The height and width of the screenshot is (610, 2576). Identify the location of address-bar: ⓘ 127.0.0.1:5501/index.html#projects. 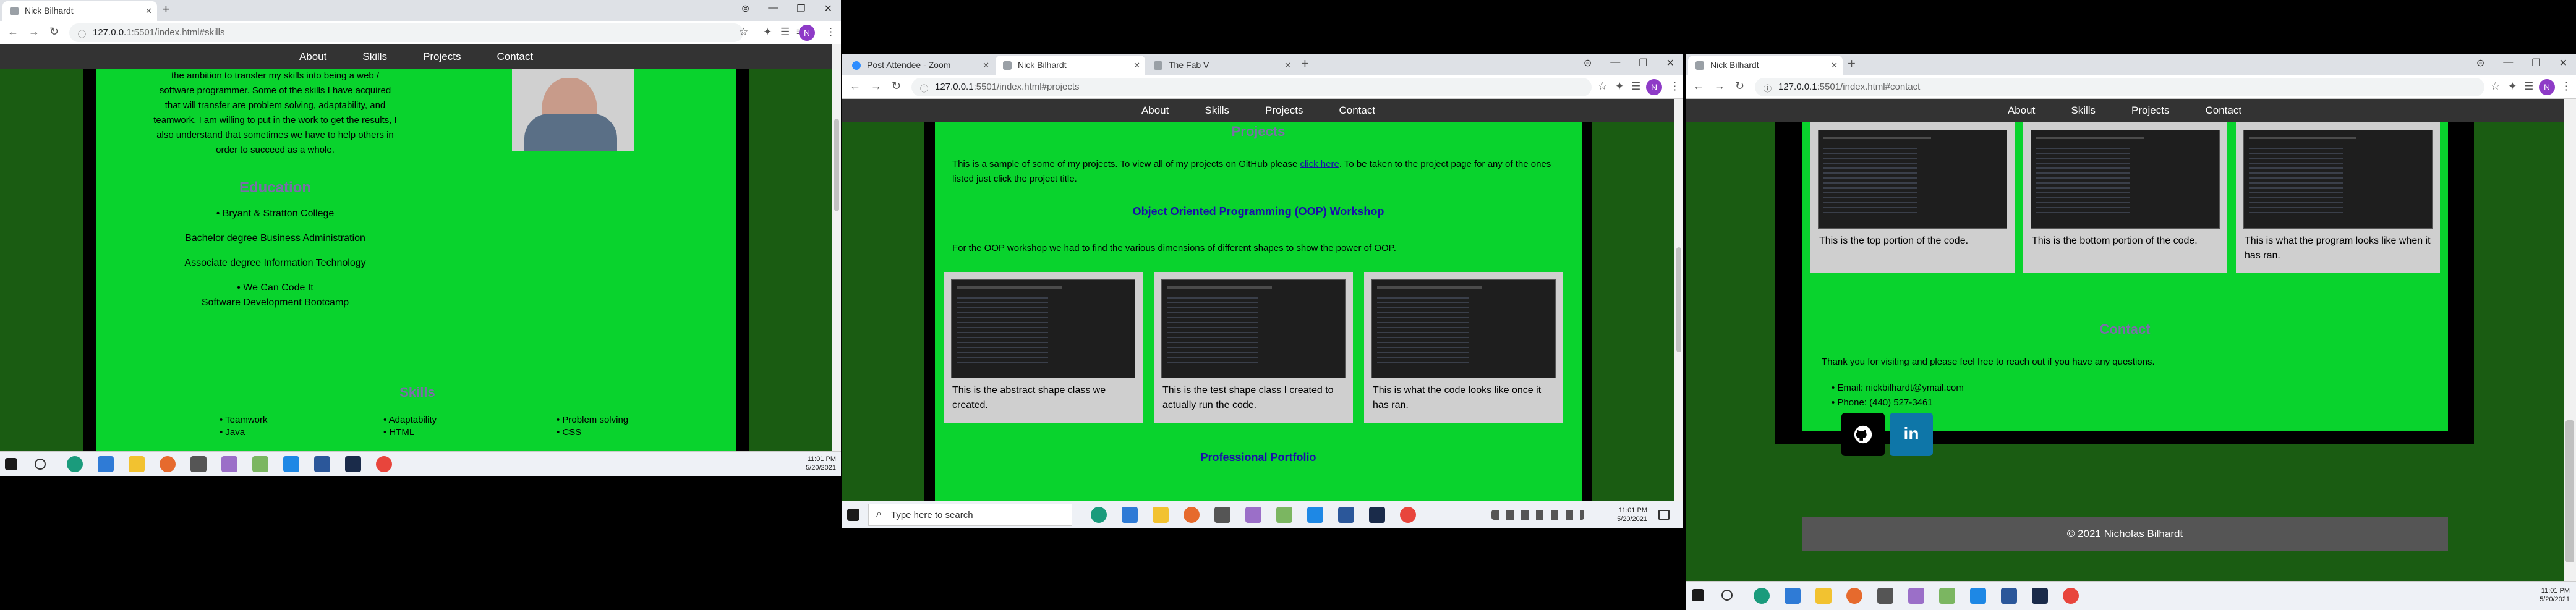
(1251, 87).